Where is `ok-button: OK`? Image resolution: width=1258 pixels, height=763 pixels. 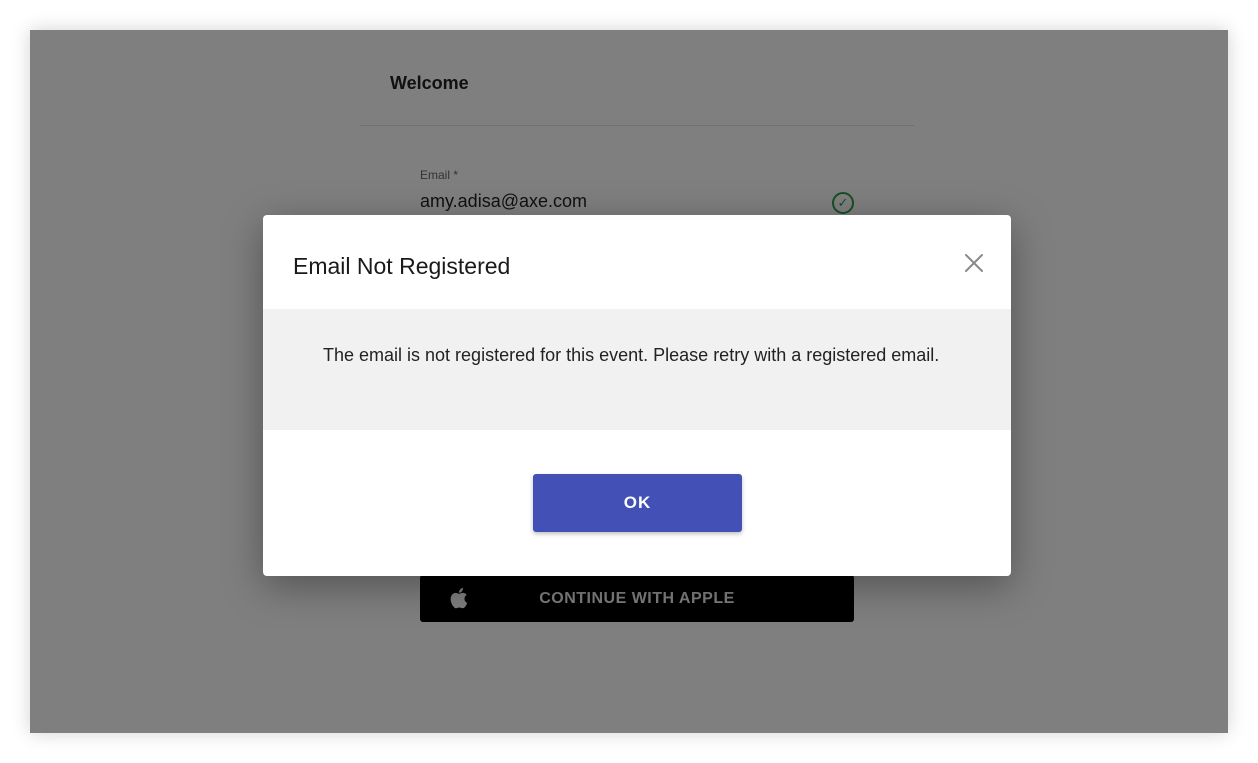
ok-button: OK is located at coordinates (637, 503).